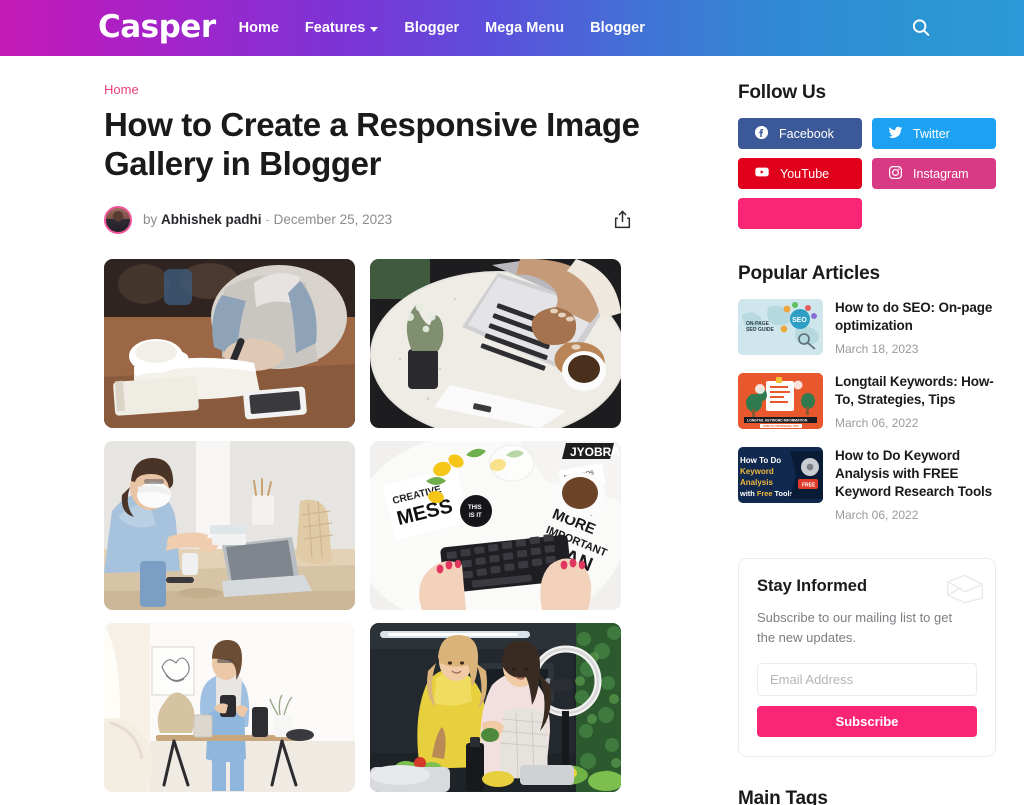 The width and height of the screenshot is (1024, 805). I want to click on breadcrumb: Home, so click(388, 89).